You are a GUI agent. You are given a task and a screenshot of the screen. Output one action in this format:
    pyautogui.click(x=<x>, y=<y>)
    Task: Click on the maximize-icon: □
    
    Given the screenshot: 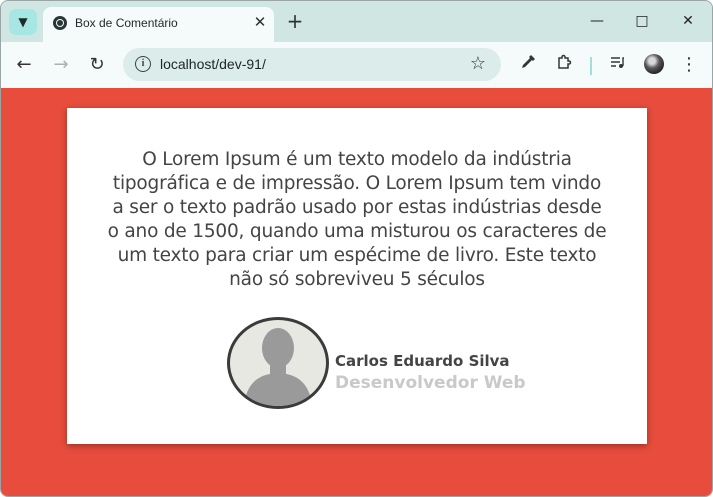 What is the action you would take?
    pyautogui.click(x=642, y=21)
    